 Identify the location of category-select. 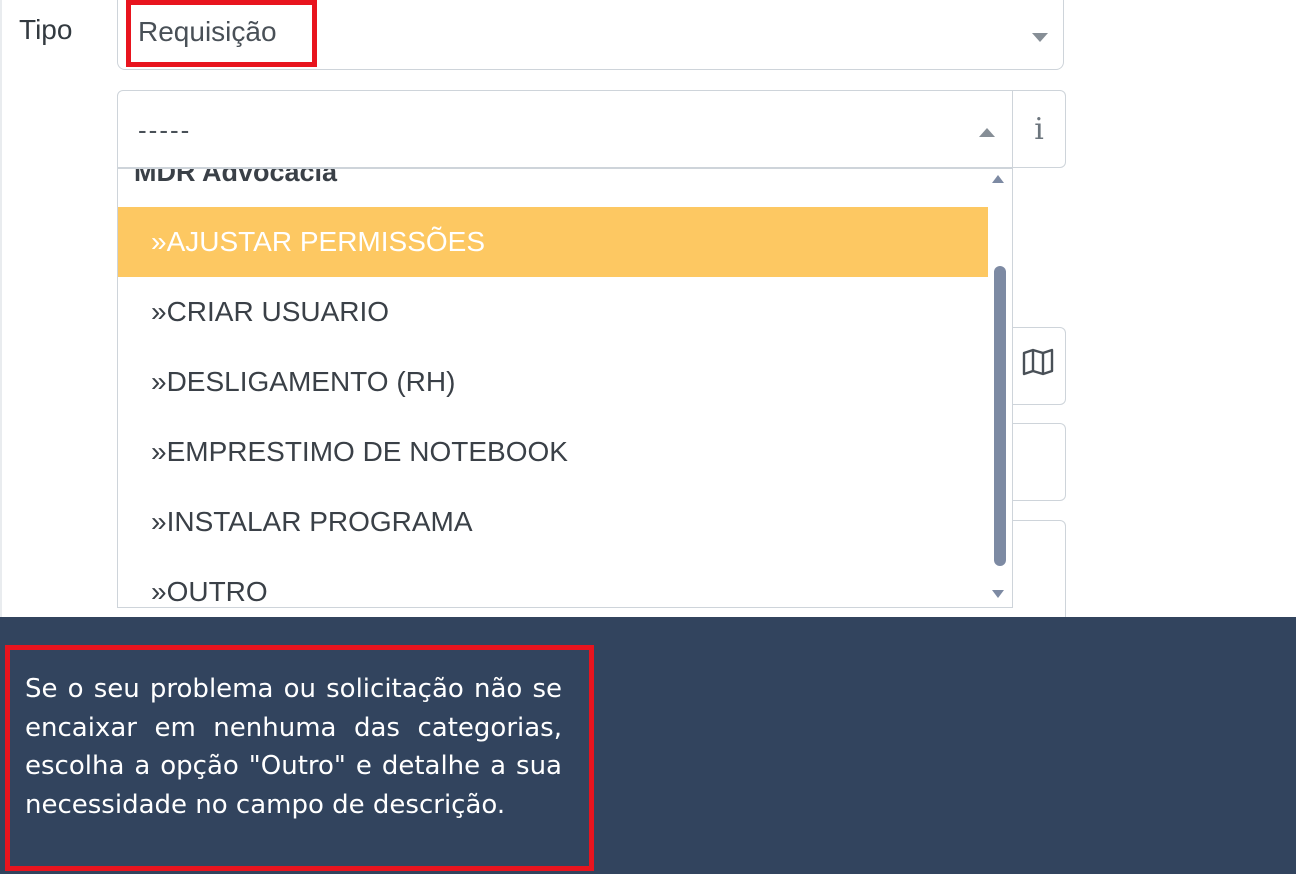
(565, 129).